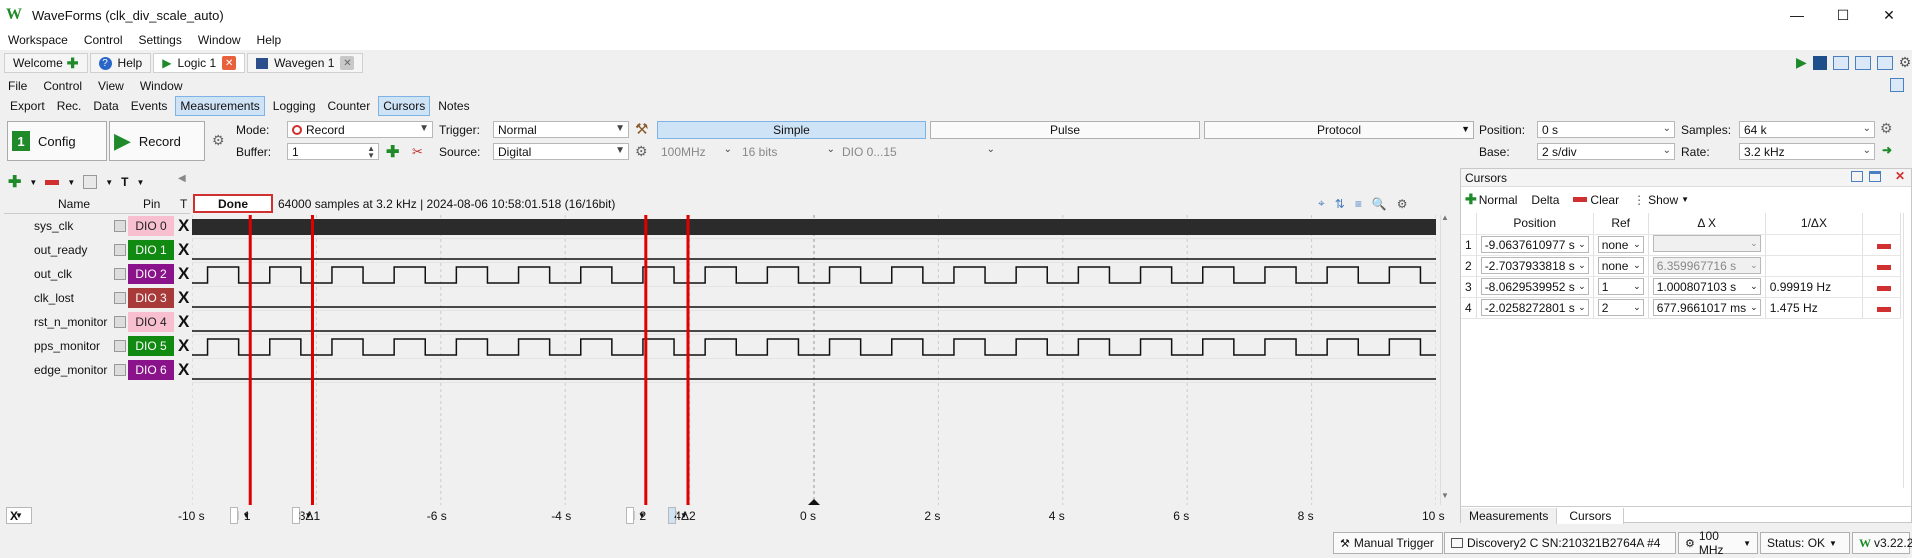  What do you see at coordinates (641, 151) in the screenshot?
I see `source-gear-icon: ⚙` at bounding box center [641, 151].